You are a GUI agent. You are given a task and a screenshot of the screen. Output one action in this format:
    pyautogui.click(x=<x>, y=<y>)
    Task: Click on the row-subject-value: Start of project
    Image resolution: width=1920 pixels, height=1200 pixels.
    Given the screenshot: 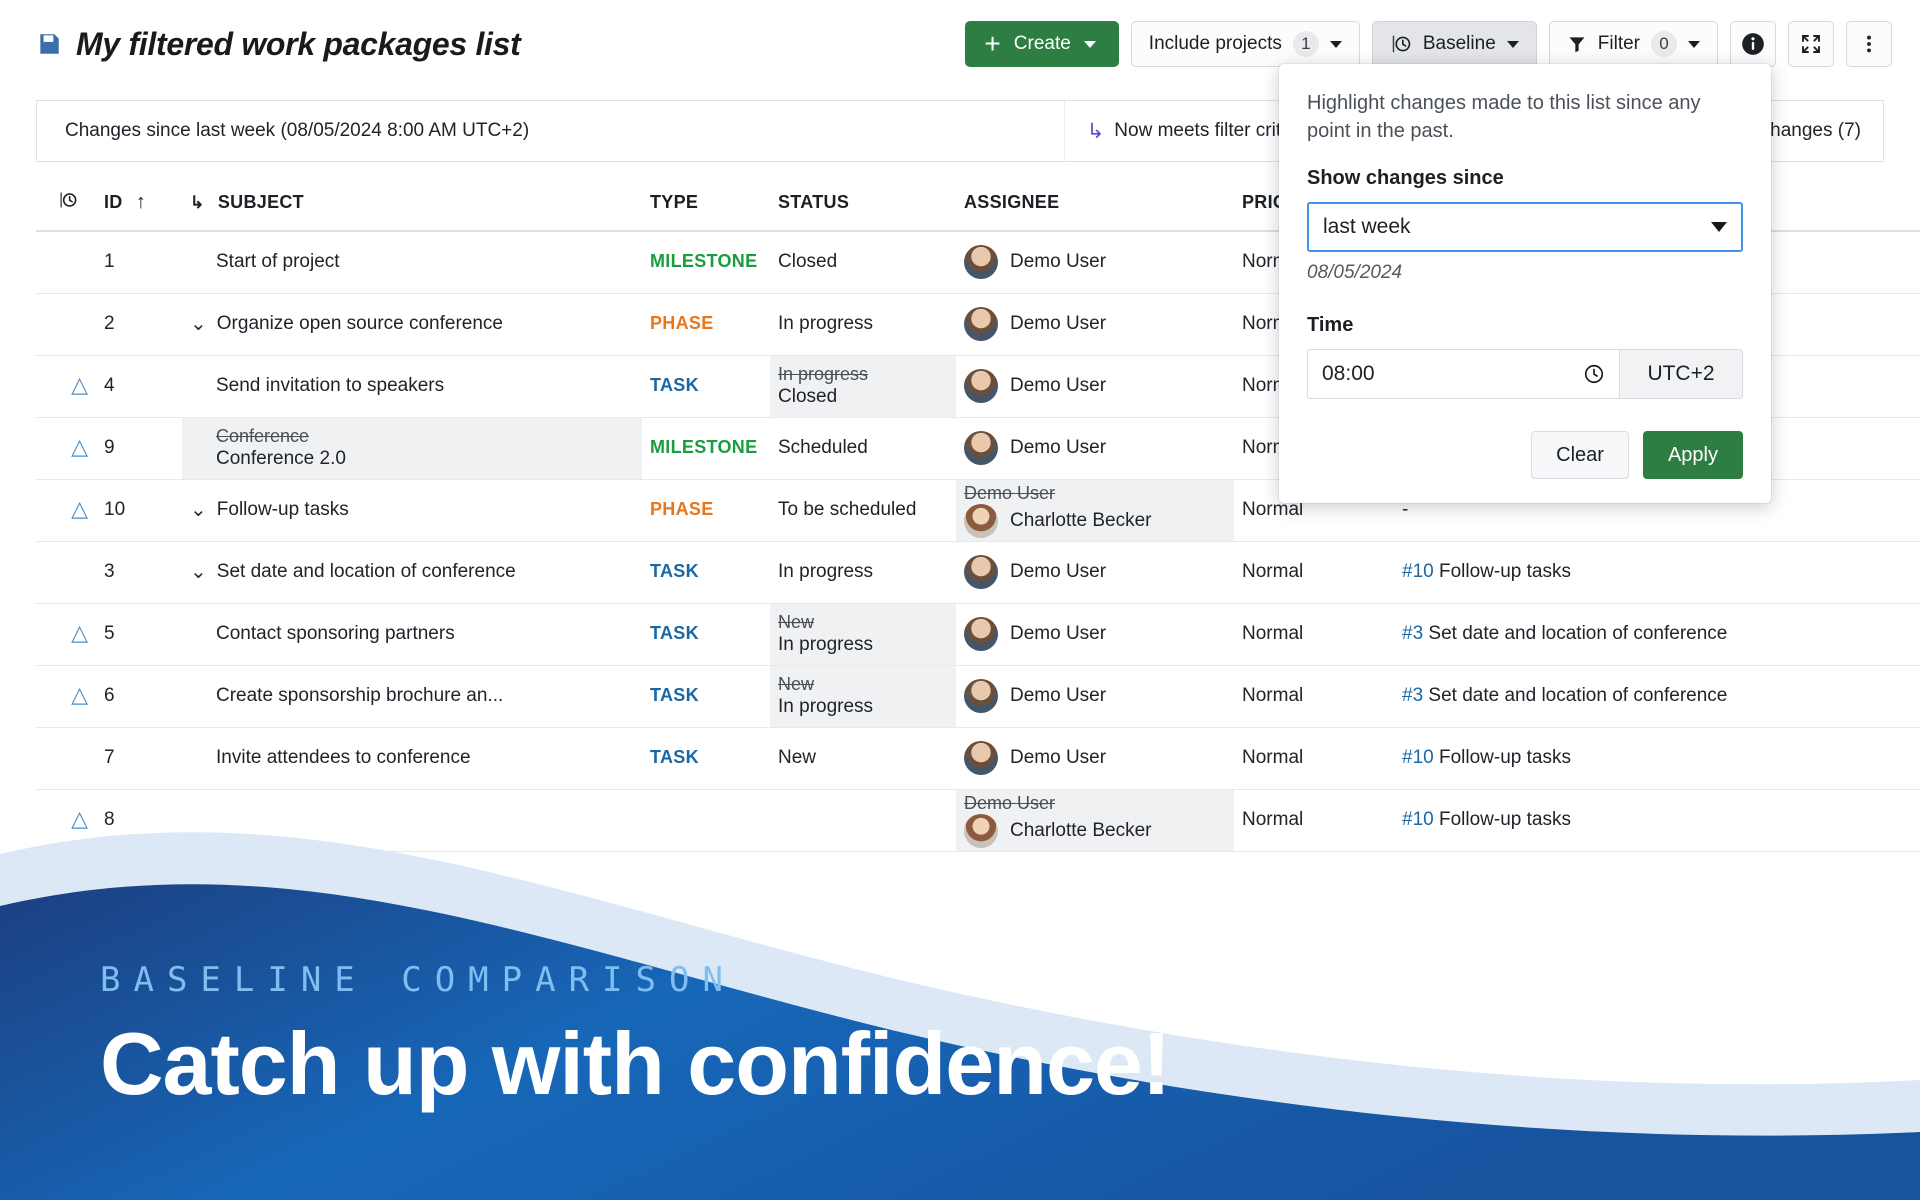 What is the action you would take?
    pyautogui.click(x=278, y=262)
    